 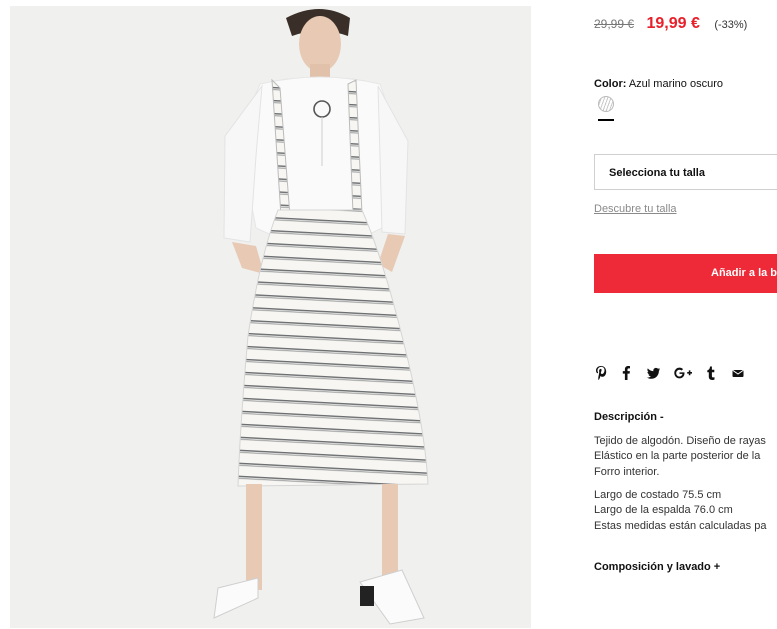 What do you see at coordinates (685, 273) in the screenshot?
I see `add-to-cart-button: Añadir a la b` at bounding box center [685, 273].